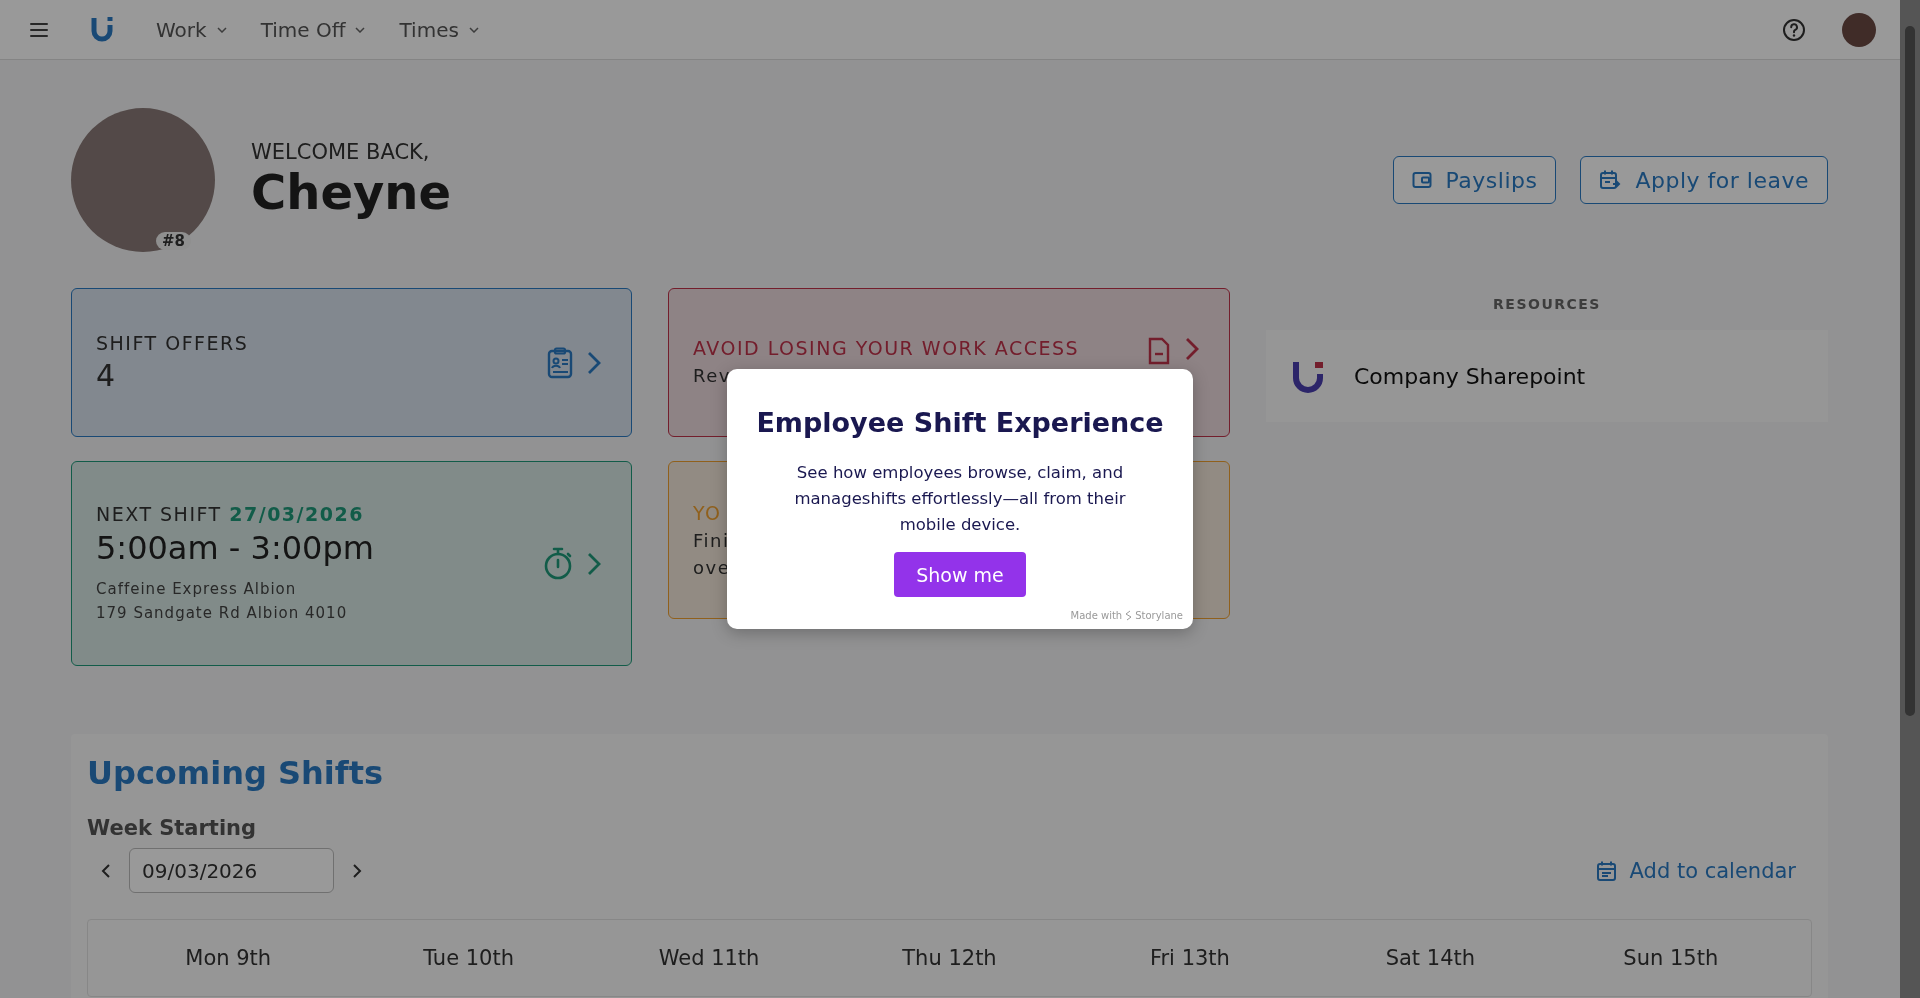  I want to click on nav-menu: Work, so click(197, 29).